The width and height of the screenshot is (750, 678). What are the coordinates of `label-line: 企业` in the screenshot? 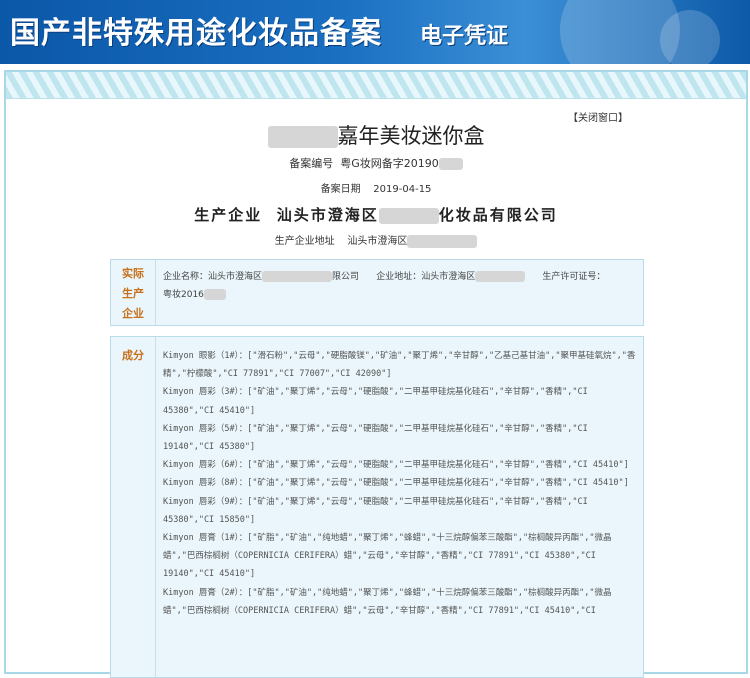 It's located at (133, 313).